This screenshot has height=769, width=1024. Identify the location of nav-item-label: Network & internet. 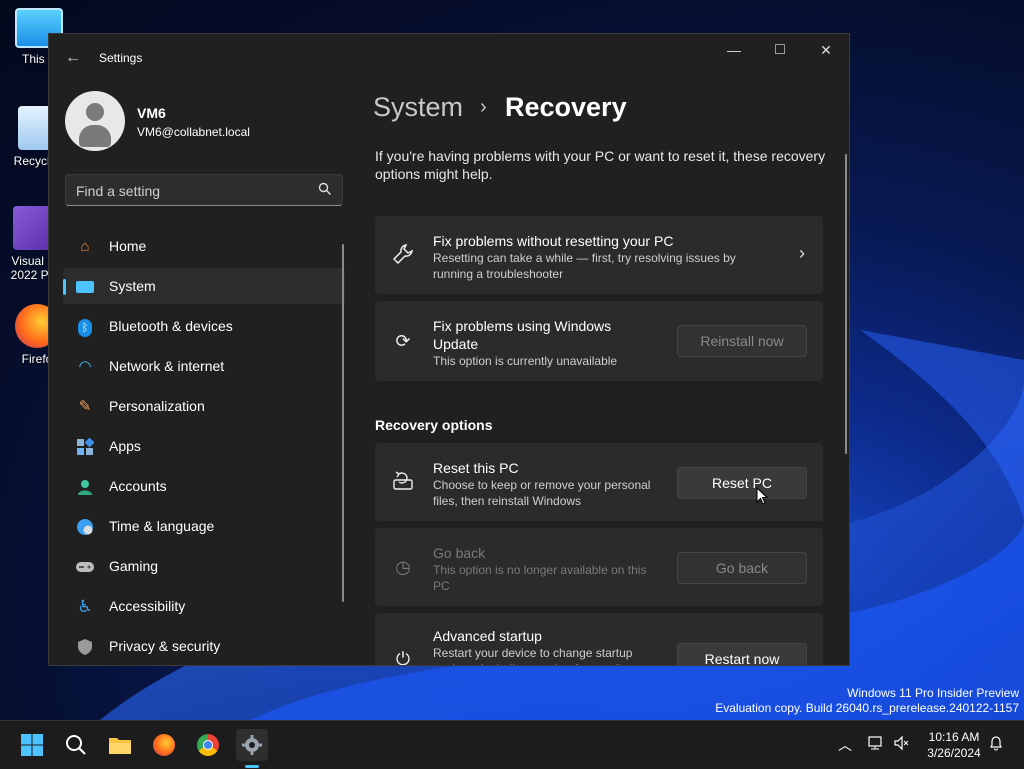
(167, 366).